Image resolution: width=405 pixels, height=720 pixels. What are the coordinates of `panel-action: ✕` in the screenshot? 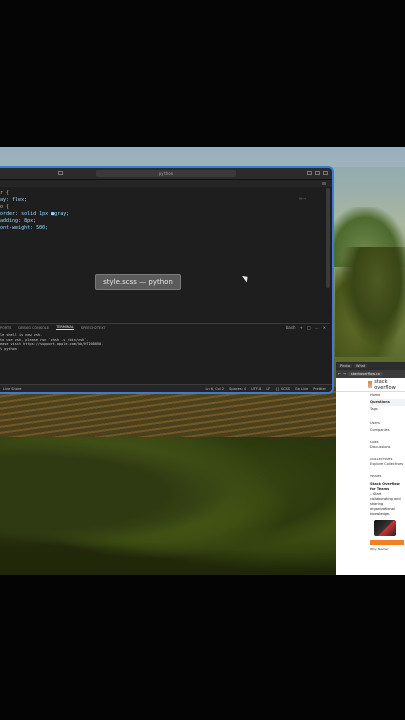 It's located at (324, 327).